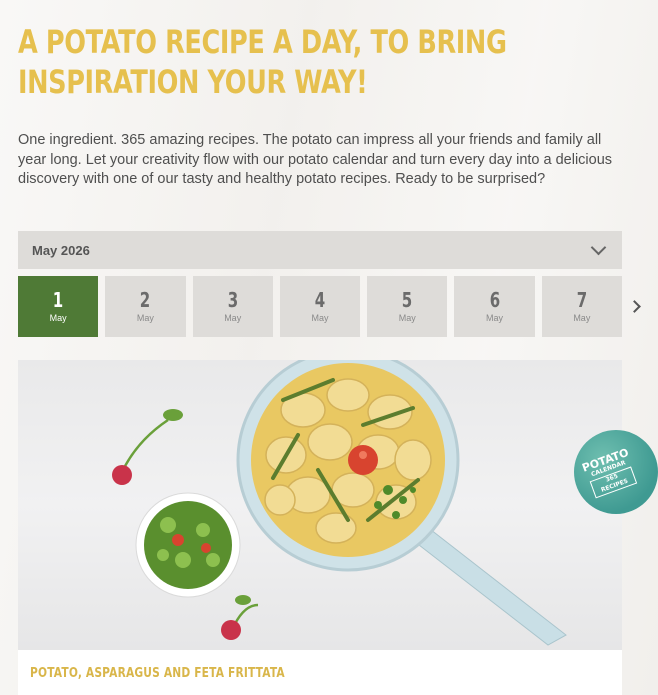 This screenshot has height=695, width=658. What do you see at coordinates (320, 250) in the screenshot?
I see `month-select: May 2026` at bounding box center [320, 250].